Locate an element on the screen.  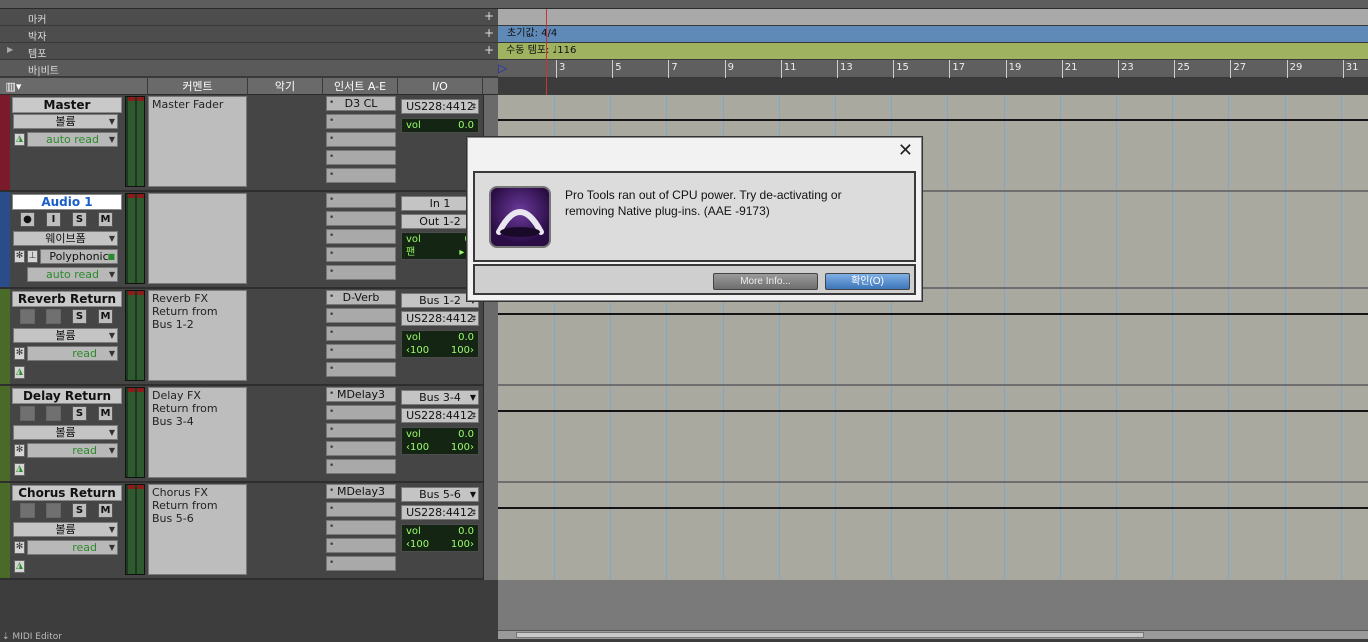
session-start-marker-icon: ▷ is located at coordinates (502, 68).